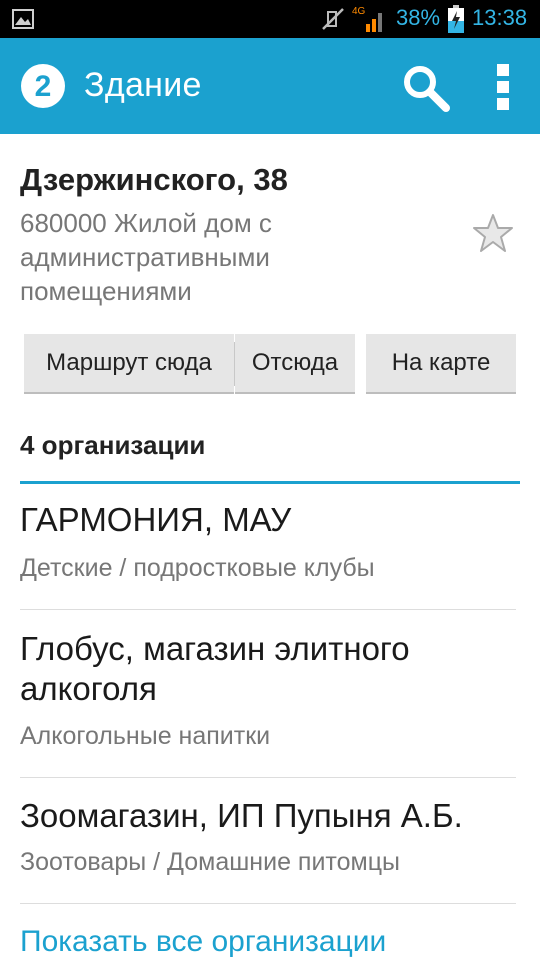 This screenshot has height=960, width=540. What do you see at coordinates (197, 568) in the screenshot?
I see `org-category: Детские / подростковые клубы` at bounding box center [197, 568].